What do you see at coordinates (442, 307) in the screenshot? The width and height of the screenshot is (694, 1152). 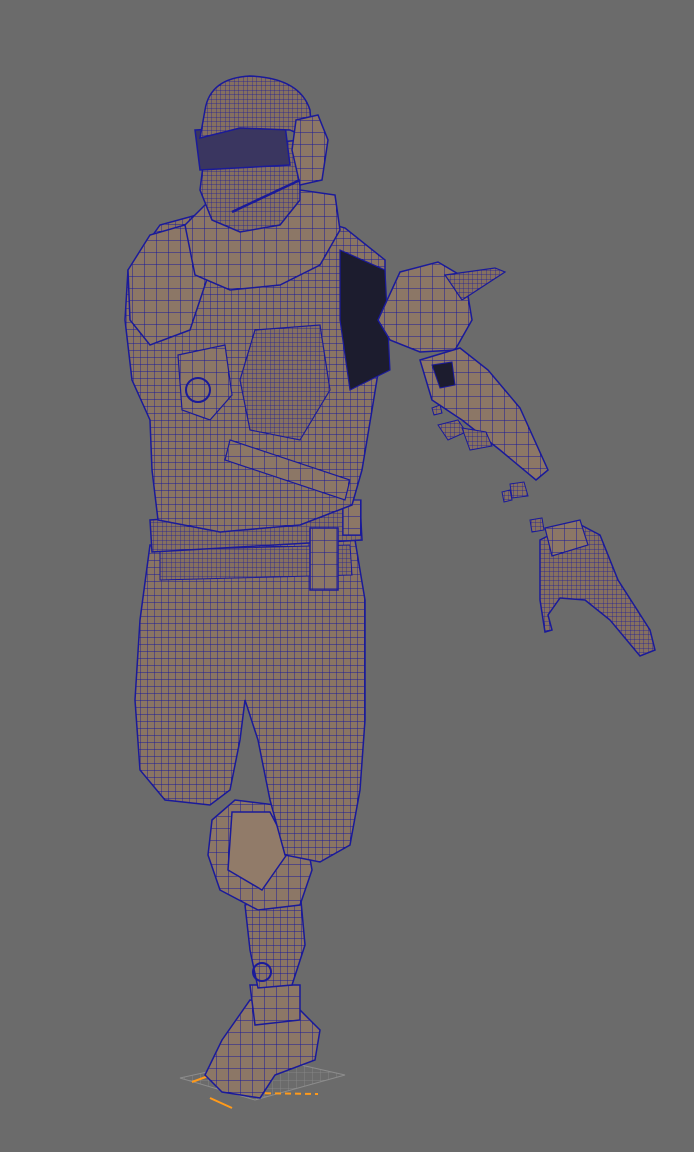 I see `right-upper-arm` at bounding box center [442, 307].